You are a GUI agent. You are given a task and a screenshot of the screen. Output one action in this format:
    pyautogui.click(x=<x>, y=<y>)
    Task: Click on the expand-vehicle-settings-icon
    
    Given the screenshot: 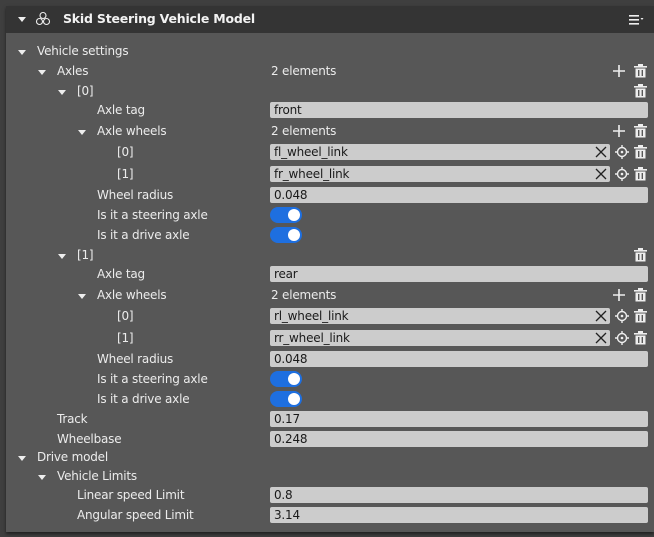 What is the action you would take?
    pyautogui.click(x=22, y=52)
    